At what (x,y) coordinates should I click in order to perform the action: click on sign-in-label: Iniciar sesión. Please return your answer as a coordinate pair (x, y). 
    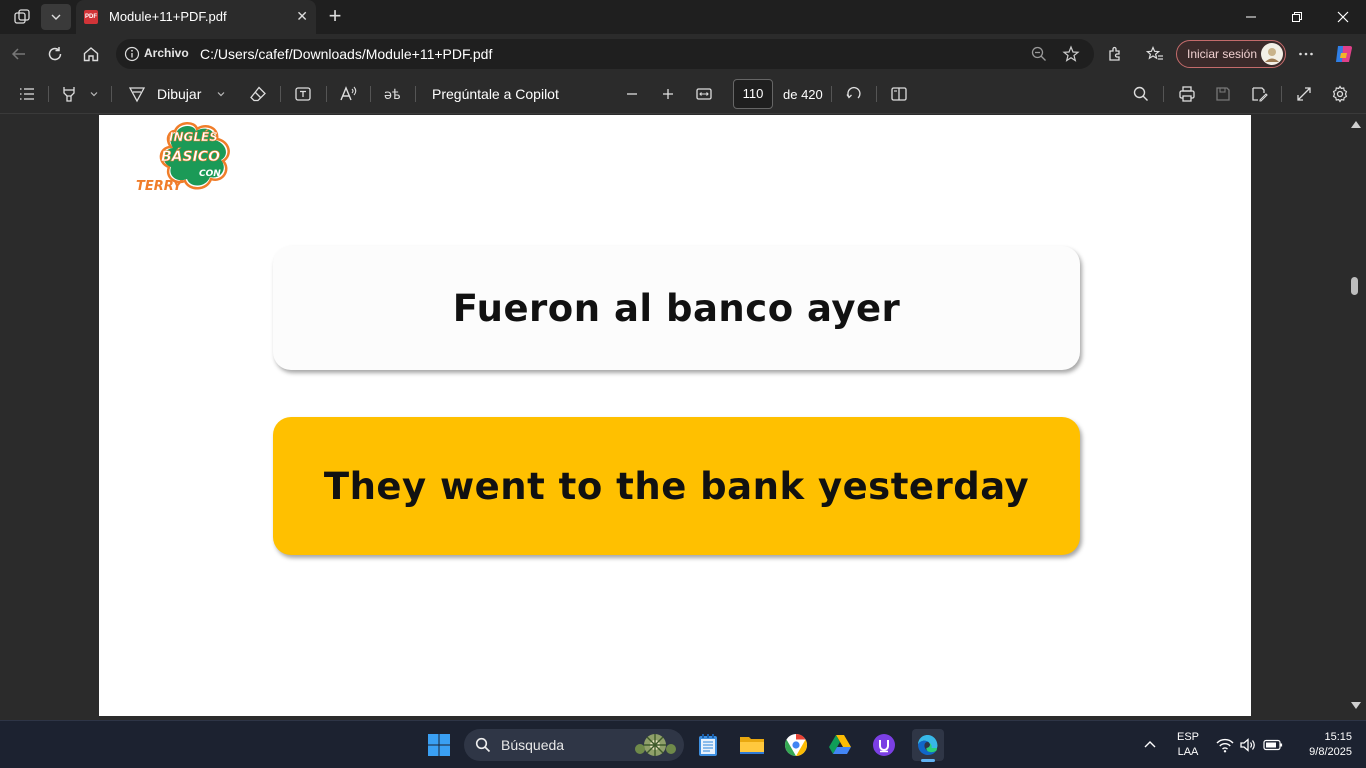
    Looking at the image, I should click on (1222, 54).